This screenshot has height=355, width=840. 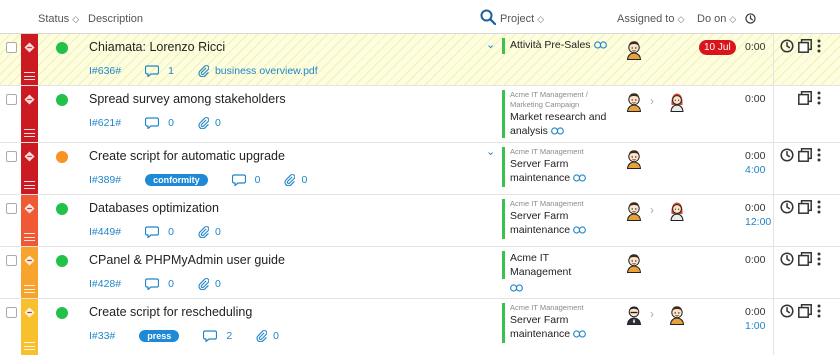 What do you see at coordinates (266, 71) in the screenshot?
I see `attachment-link: business overview.pdf` at bounding box center [266, 71].